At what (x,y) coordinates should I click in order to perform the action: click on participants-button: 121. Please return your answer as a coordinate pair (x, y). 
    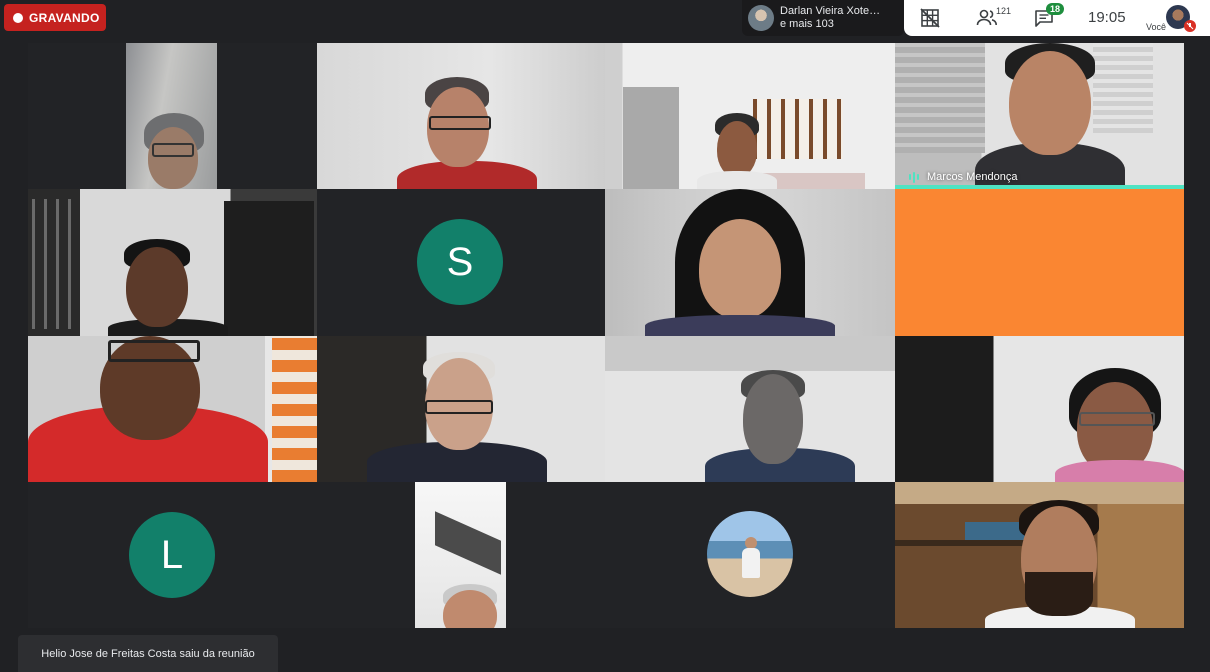
    Looking at the image, I should click on (993, 17).